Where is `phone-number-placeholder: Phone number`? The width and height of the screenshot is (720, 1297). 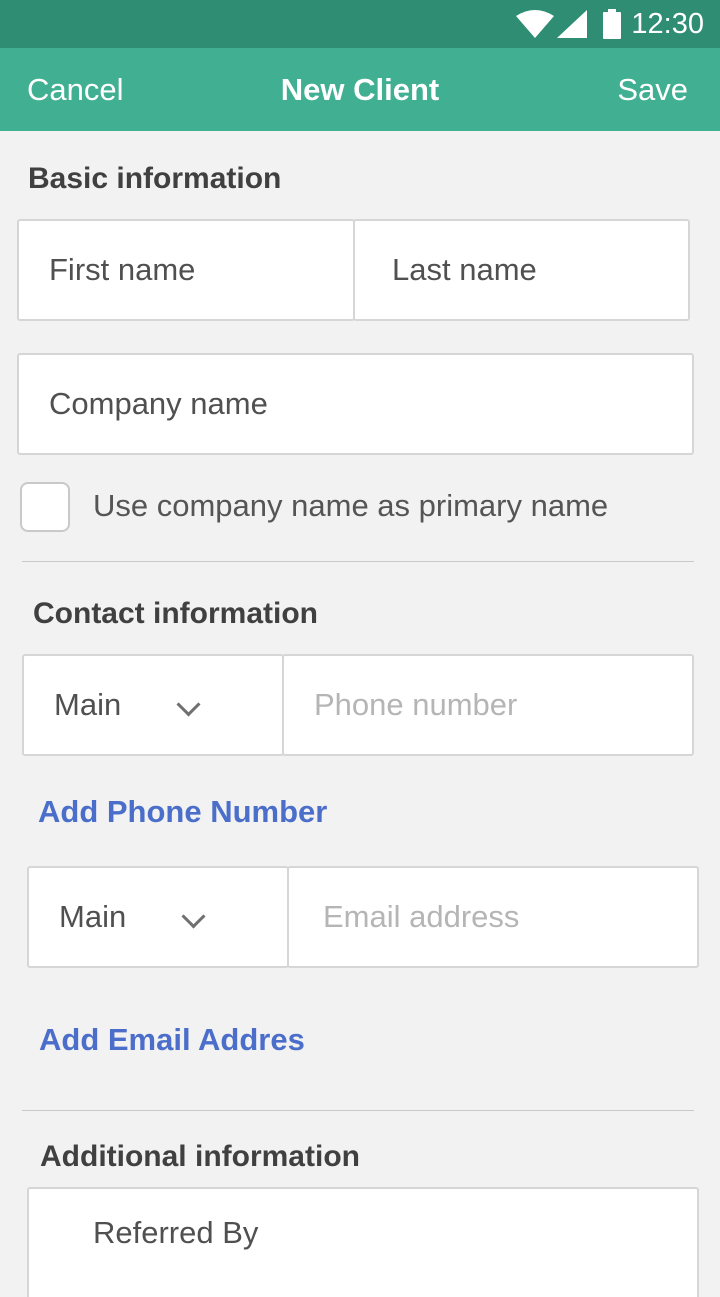
phone-number-placeholder: Phone number is located at coordinates (416, 704).